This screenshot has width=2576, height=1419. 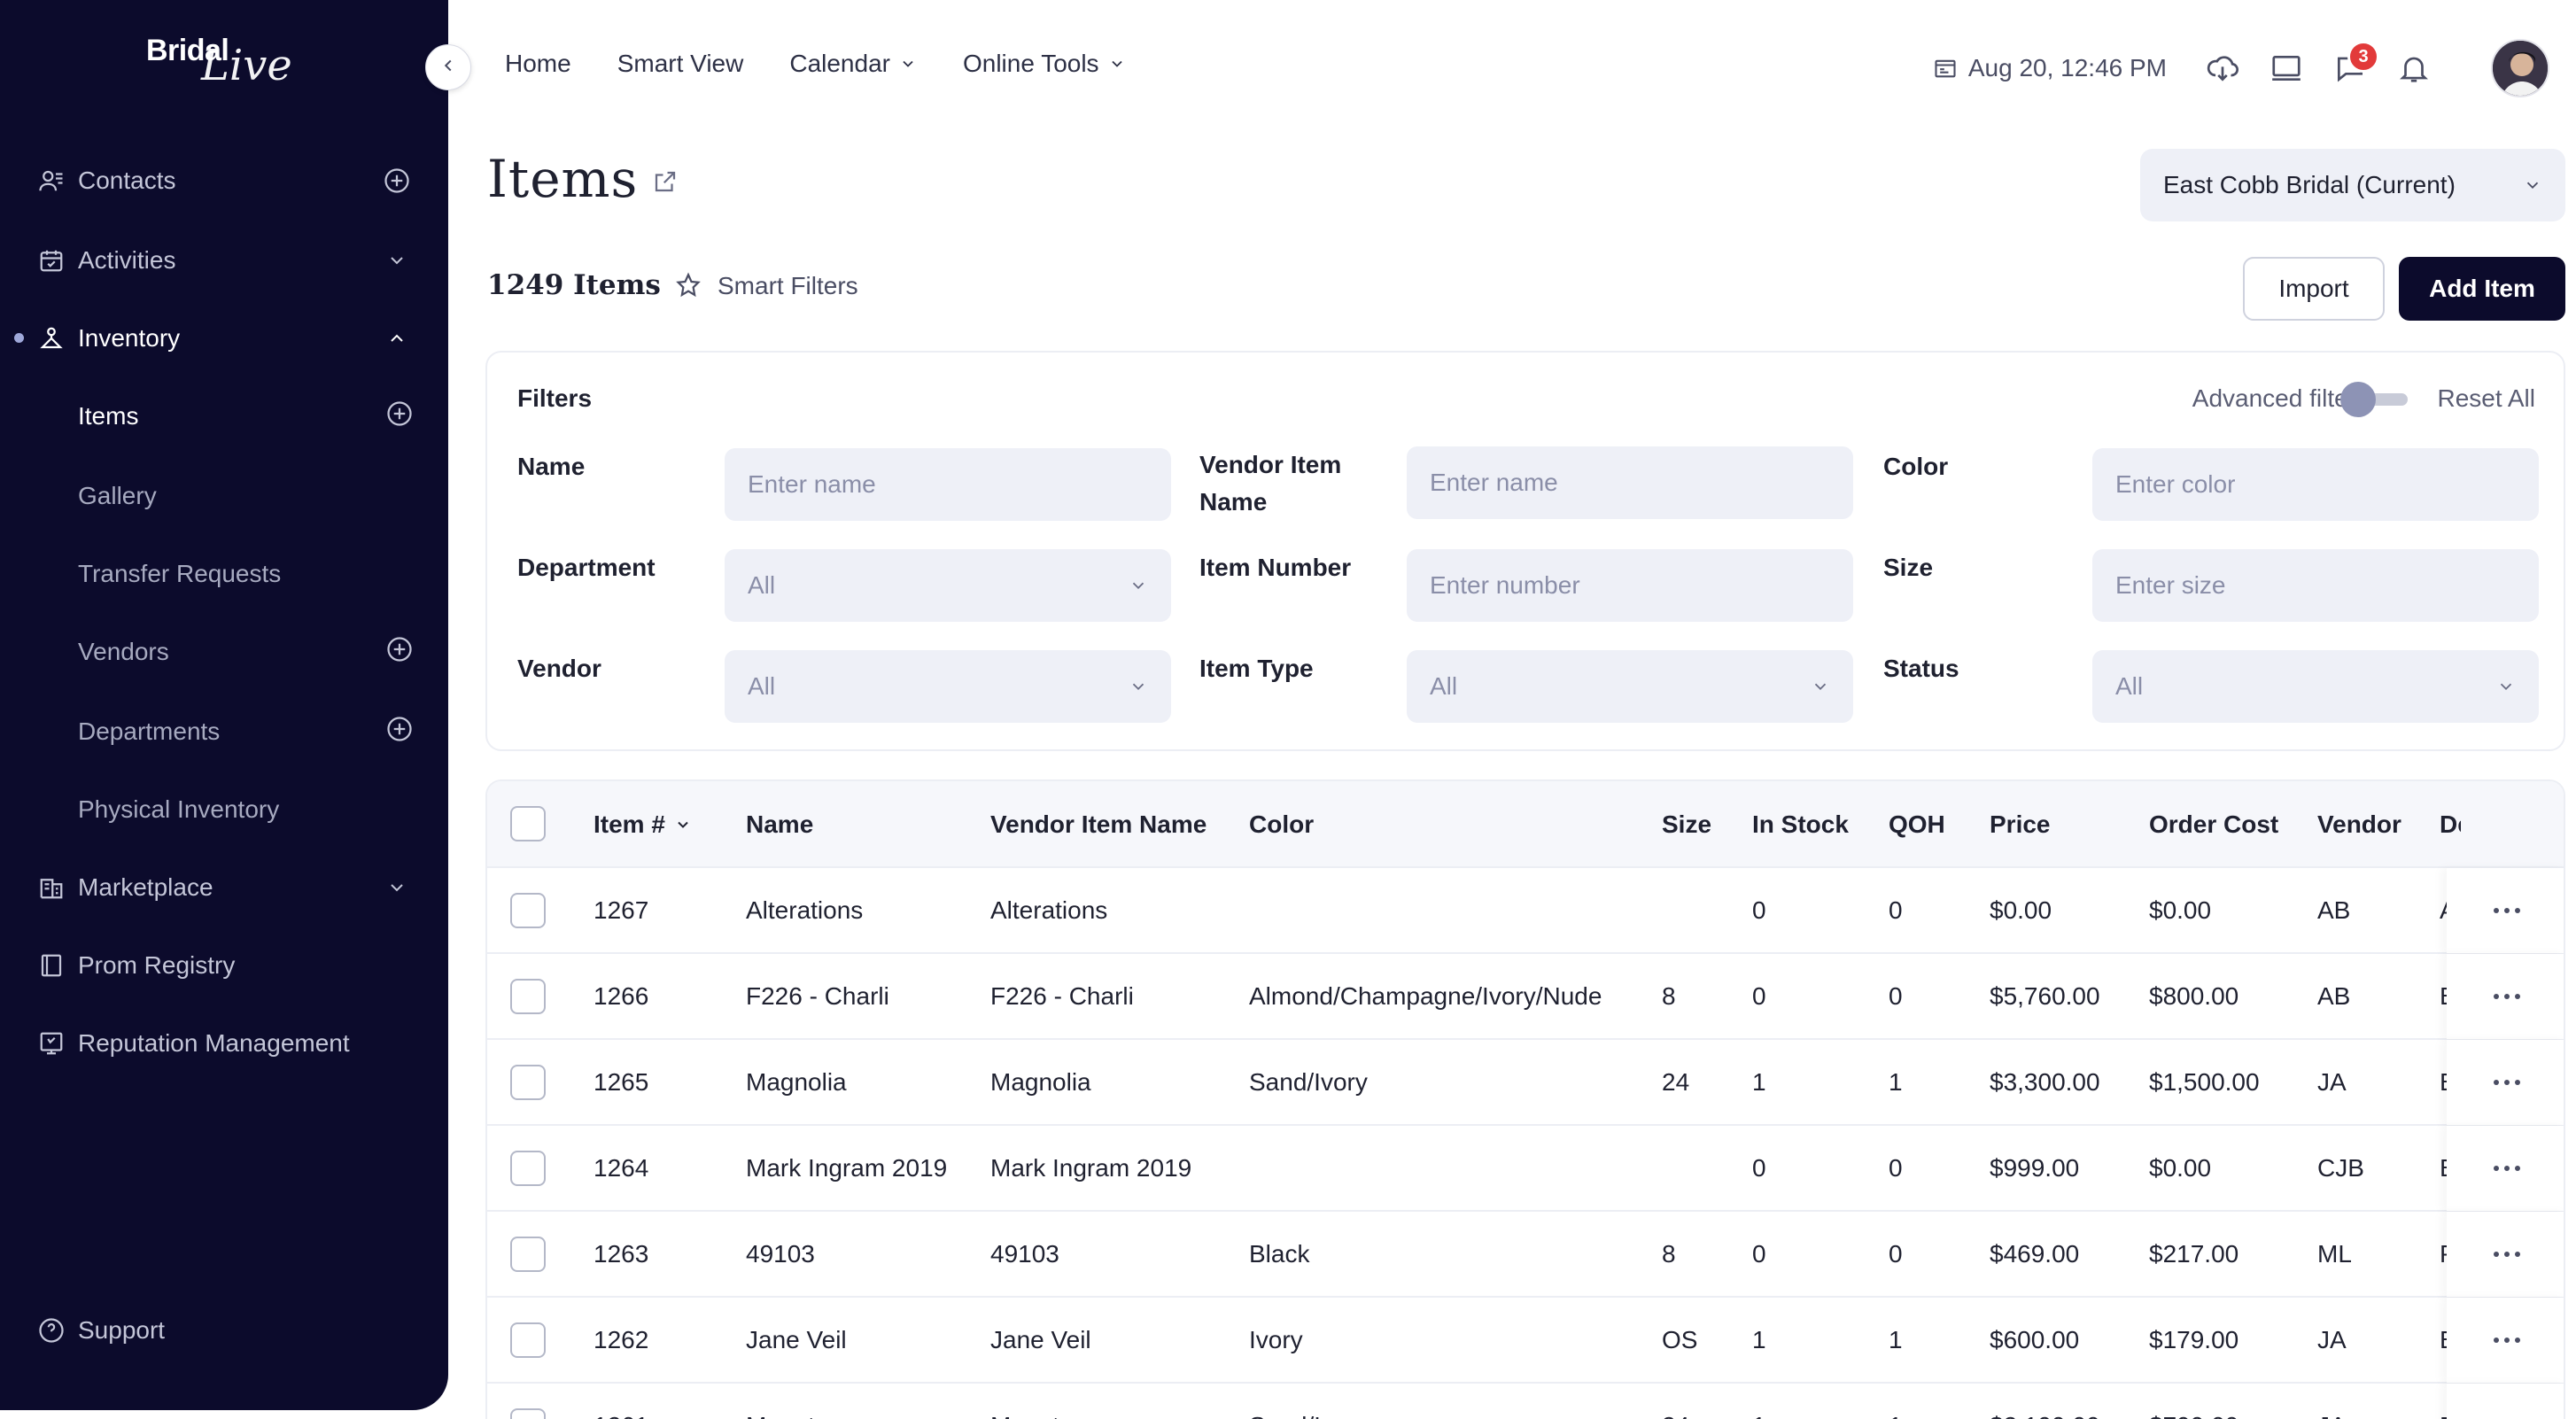 I want to click on nav-smart-view: Smart View, so click(x=680, y=64).